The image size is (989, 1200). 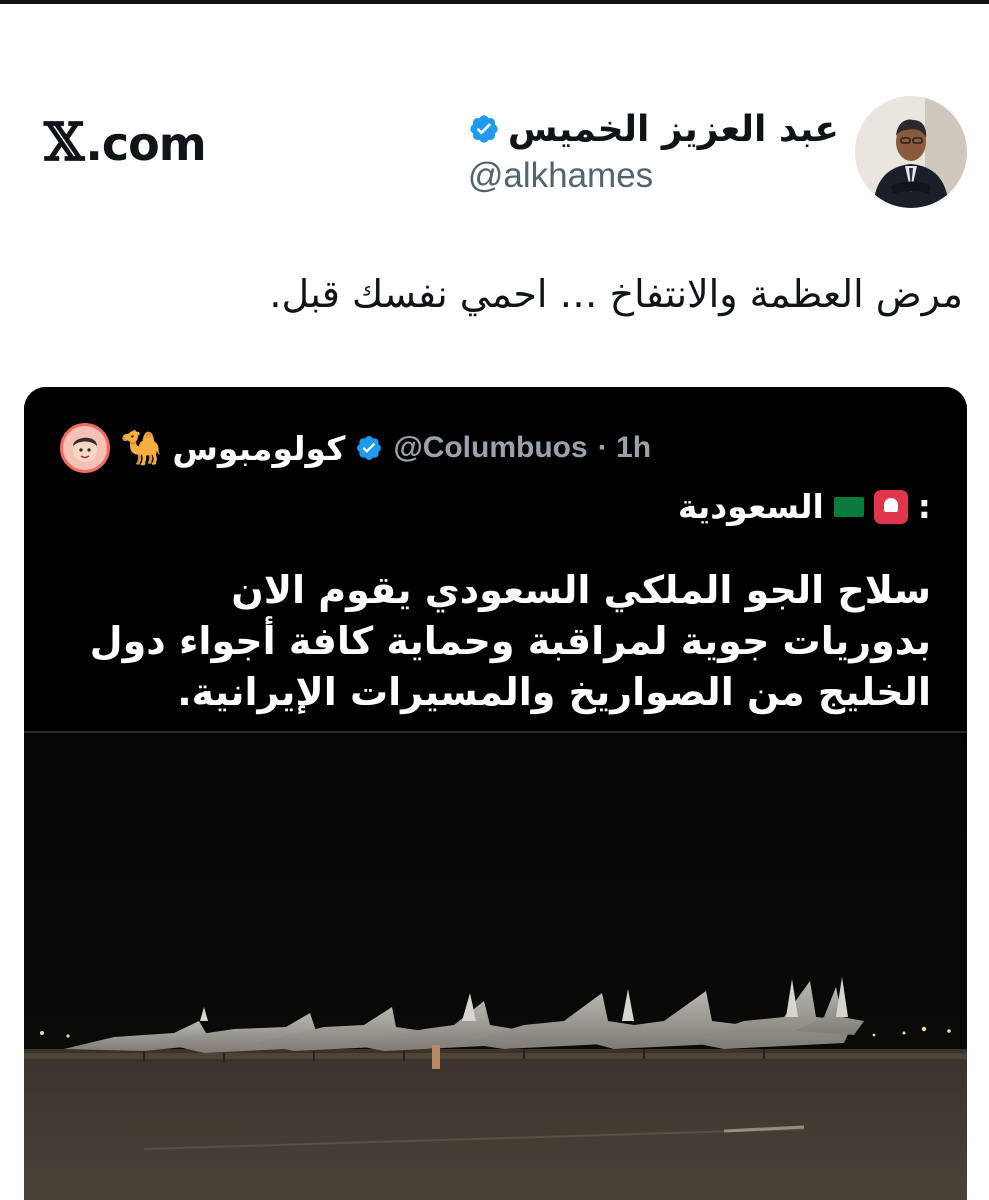 What do you see at coordinates (141, 448) in the screenshot?
I see `camel-icon: 🐪` at bounding box center [141, 448].